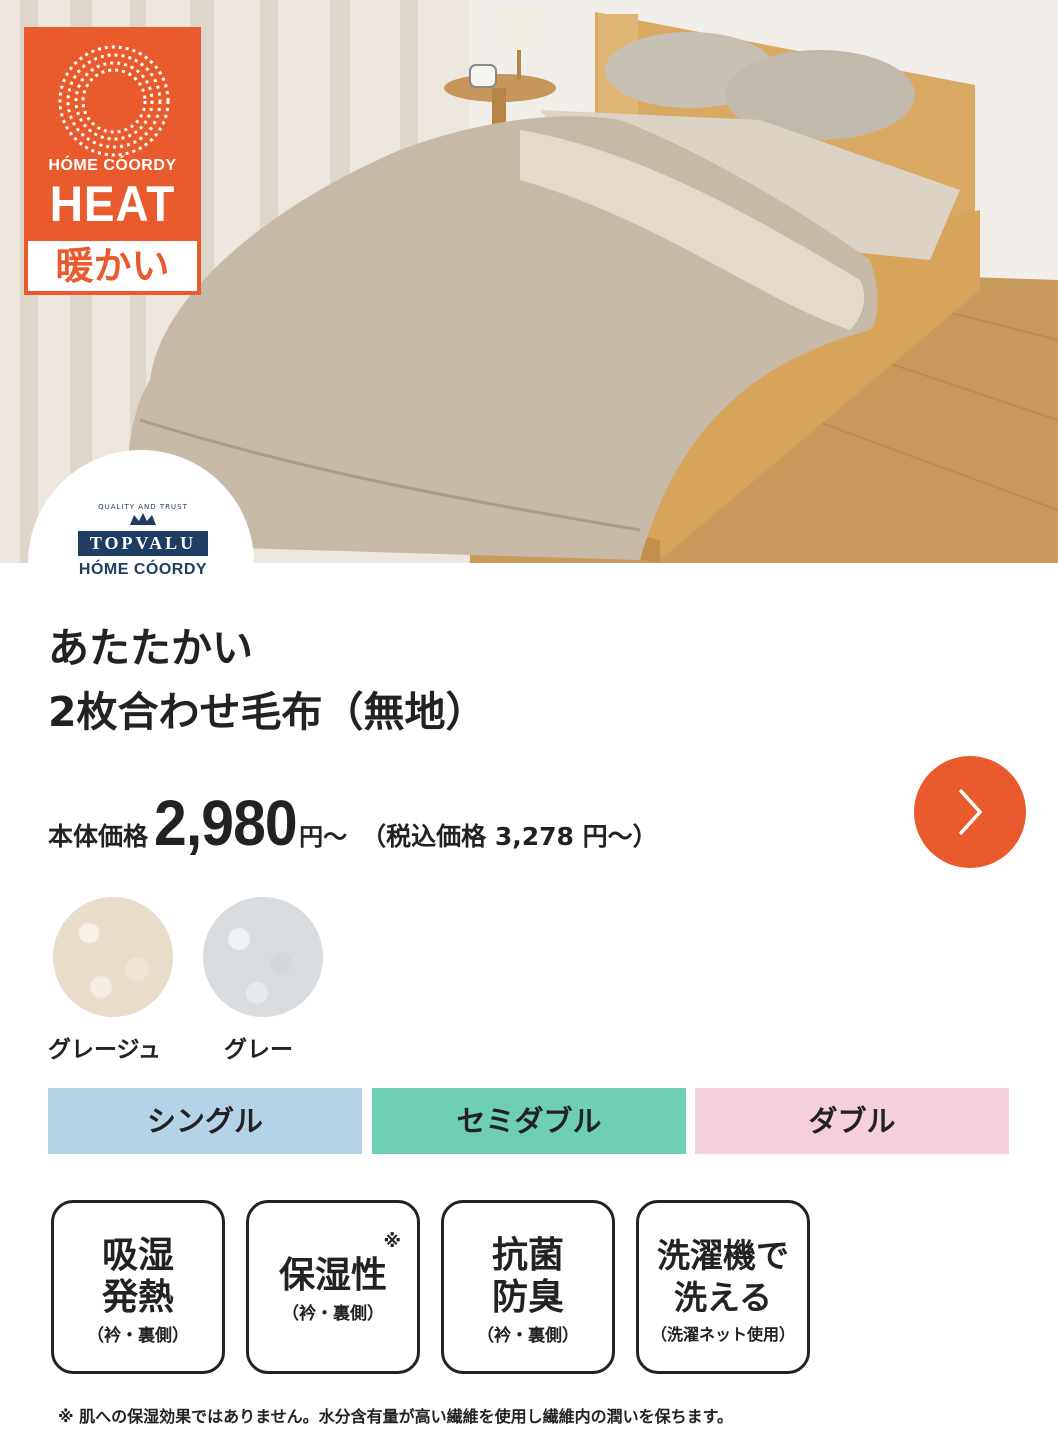  Describe the element at coordinates (114, 101) in the screenshot. I see `sun-rays-icon` at that location.